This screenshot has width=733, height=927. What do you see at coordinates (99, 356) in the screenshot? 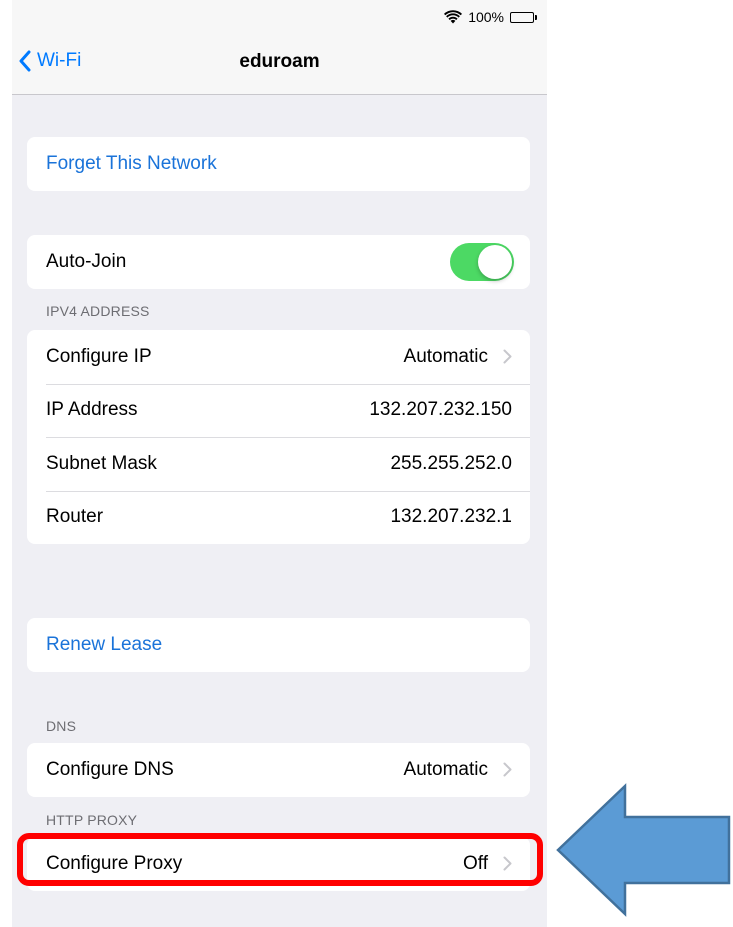
I see `configure-ip-label: Configure IP` at bounding box center [99, 356].